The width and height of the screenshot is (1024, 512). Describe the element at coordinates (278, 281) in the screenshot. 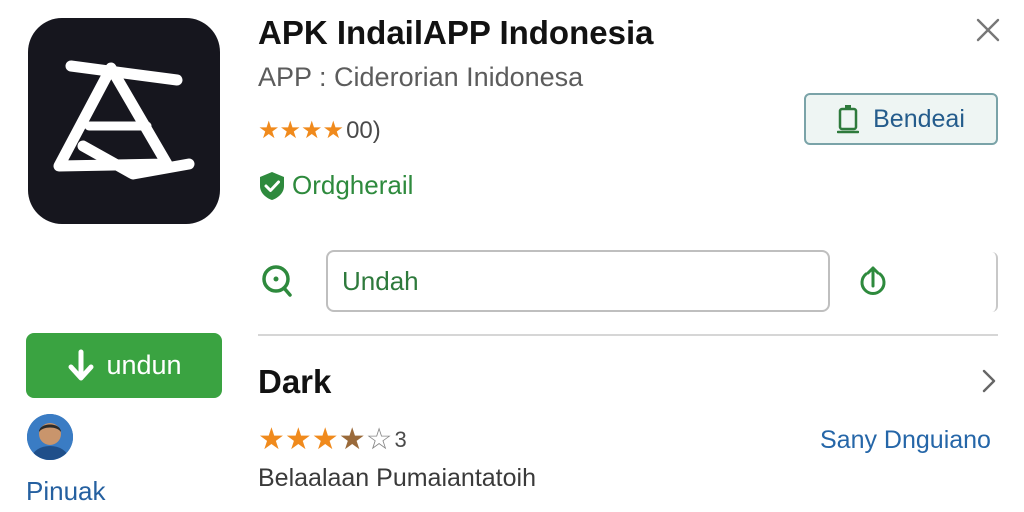

I see `search-icon` at that location.